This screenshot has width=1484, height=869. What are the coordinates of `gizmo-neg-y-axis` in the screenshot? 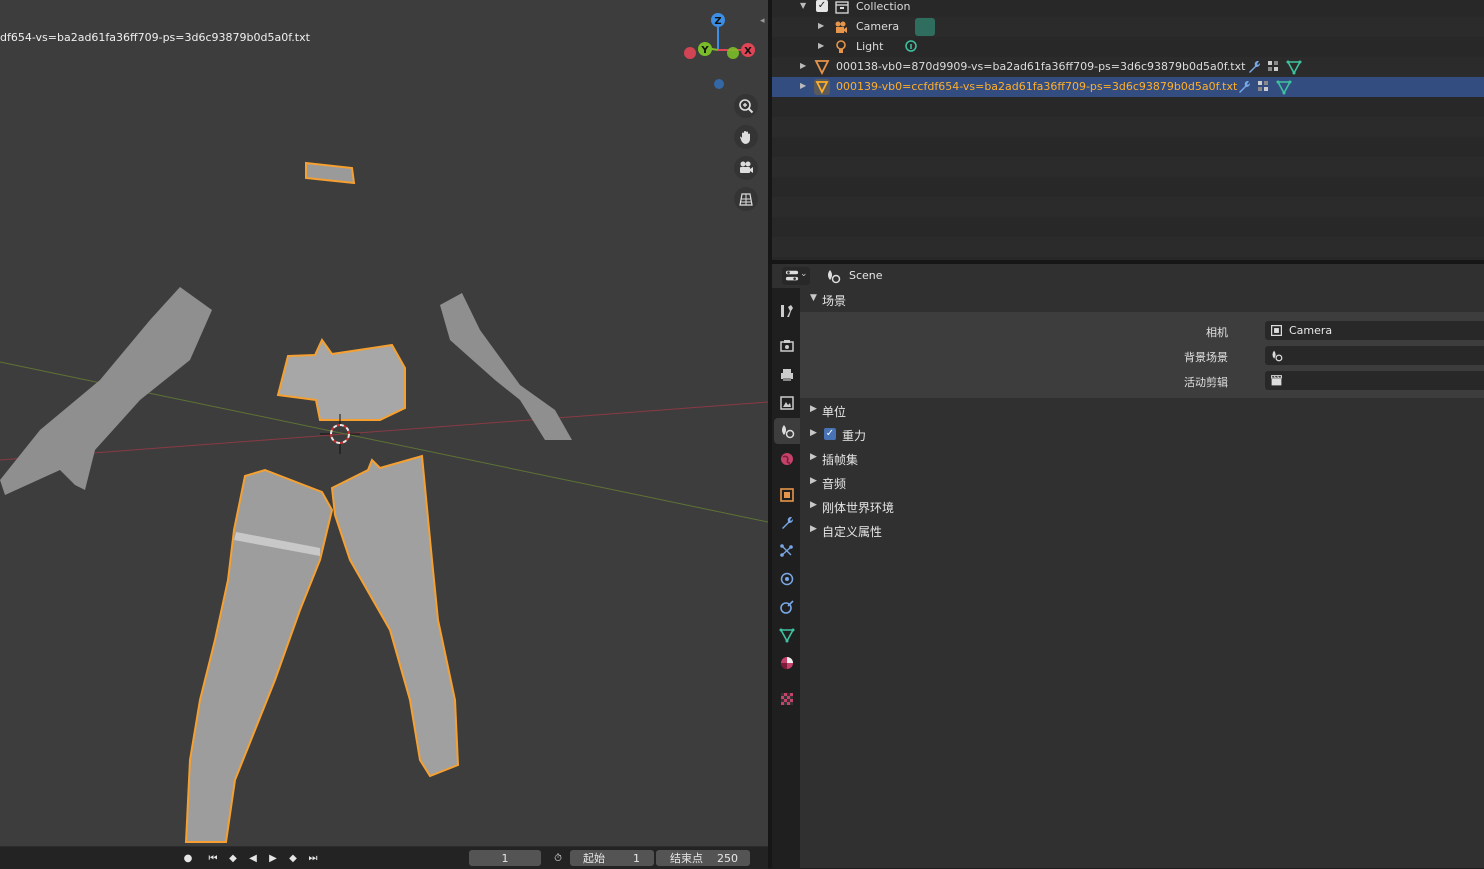 It's located at (733, 53).